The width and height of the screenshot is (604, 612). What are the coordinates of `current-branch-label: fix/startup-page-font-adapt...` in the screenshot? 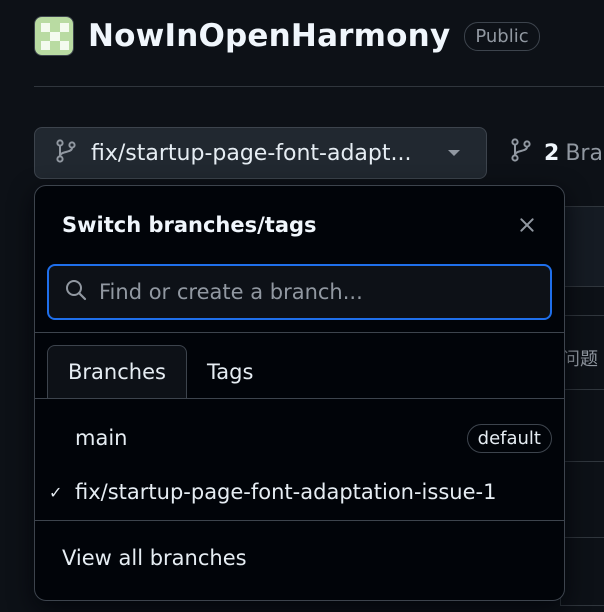 It's located at (251, 153).